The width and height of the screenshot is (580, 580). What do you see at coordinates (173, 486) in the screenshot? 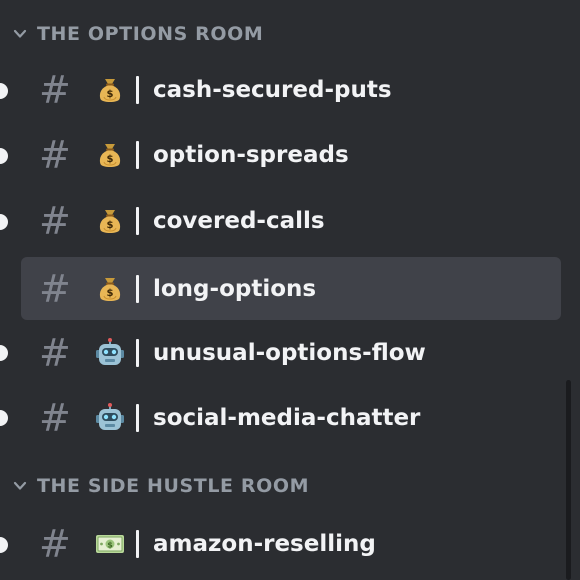
I see `category-label: THE SIDE HUSTLE ROOM` at bounding box center [173, 486].